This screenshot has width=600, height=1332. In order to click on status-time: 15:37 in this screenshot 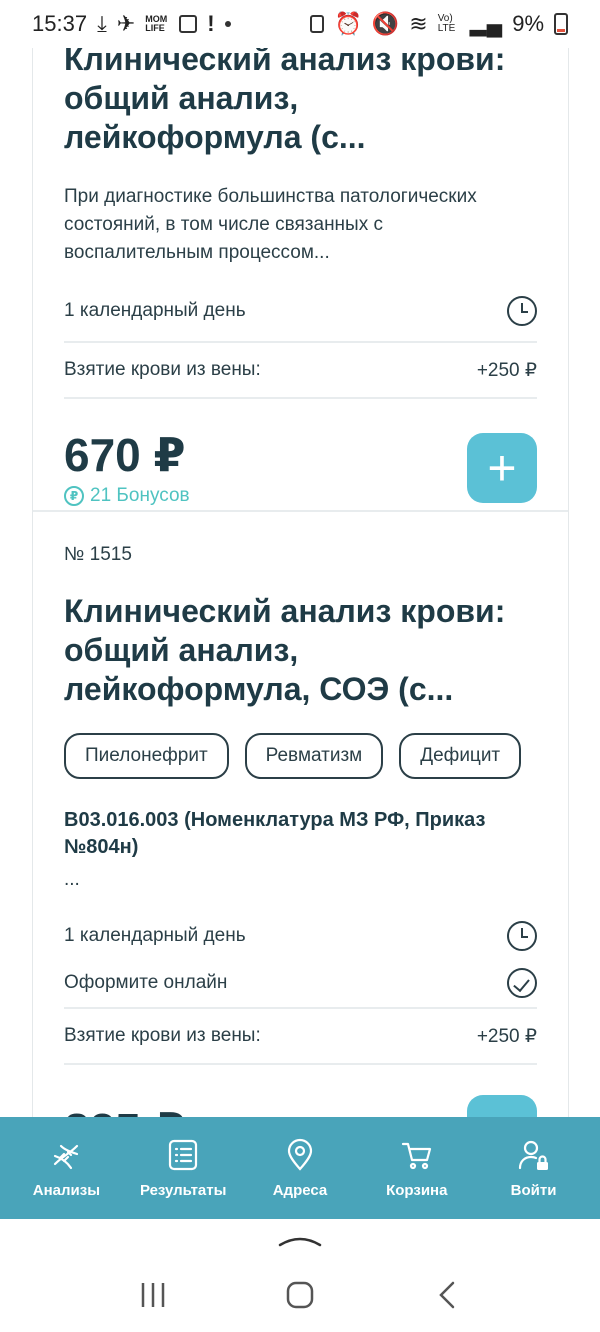, I will do `click(60, 23)`.